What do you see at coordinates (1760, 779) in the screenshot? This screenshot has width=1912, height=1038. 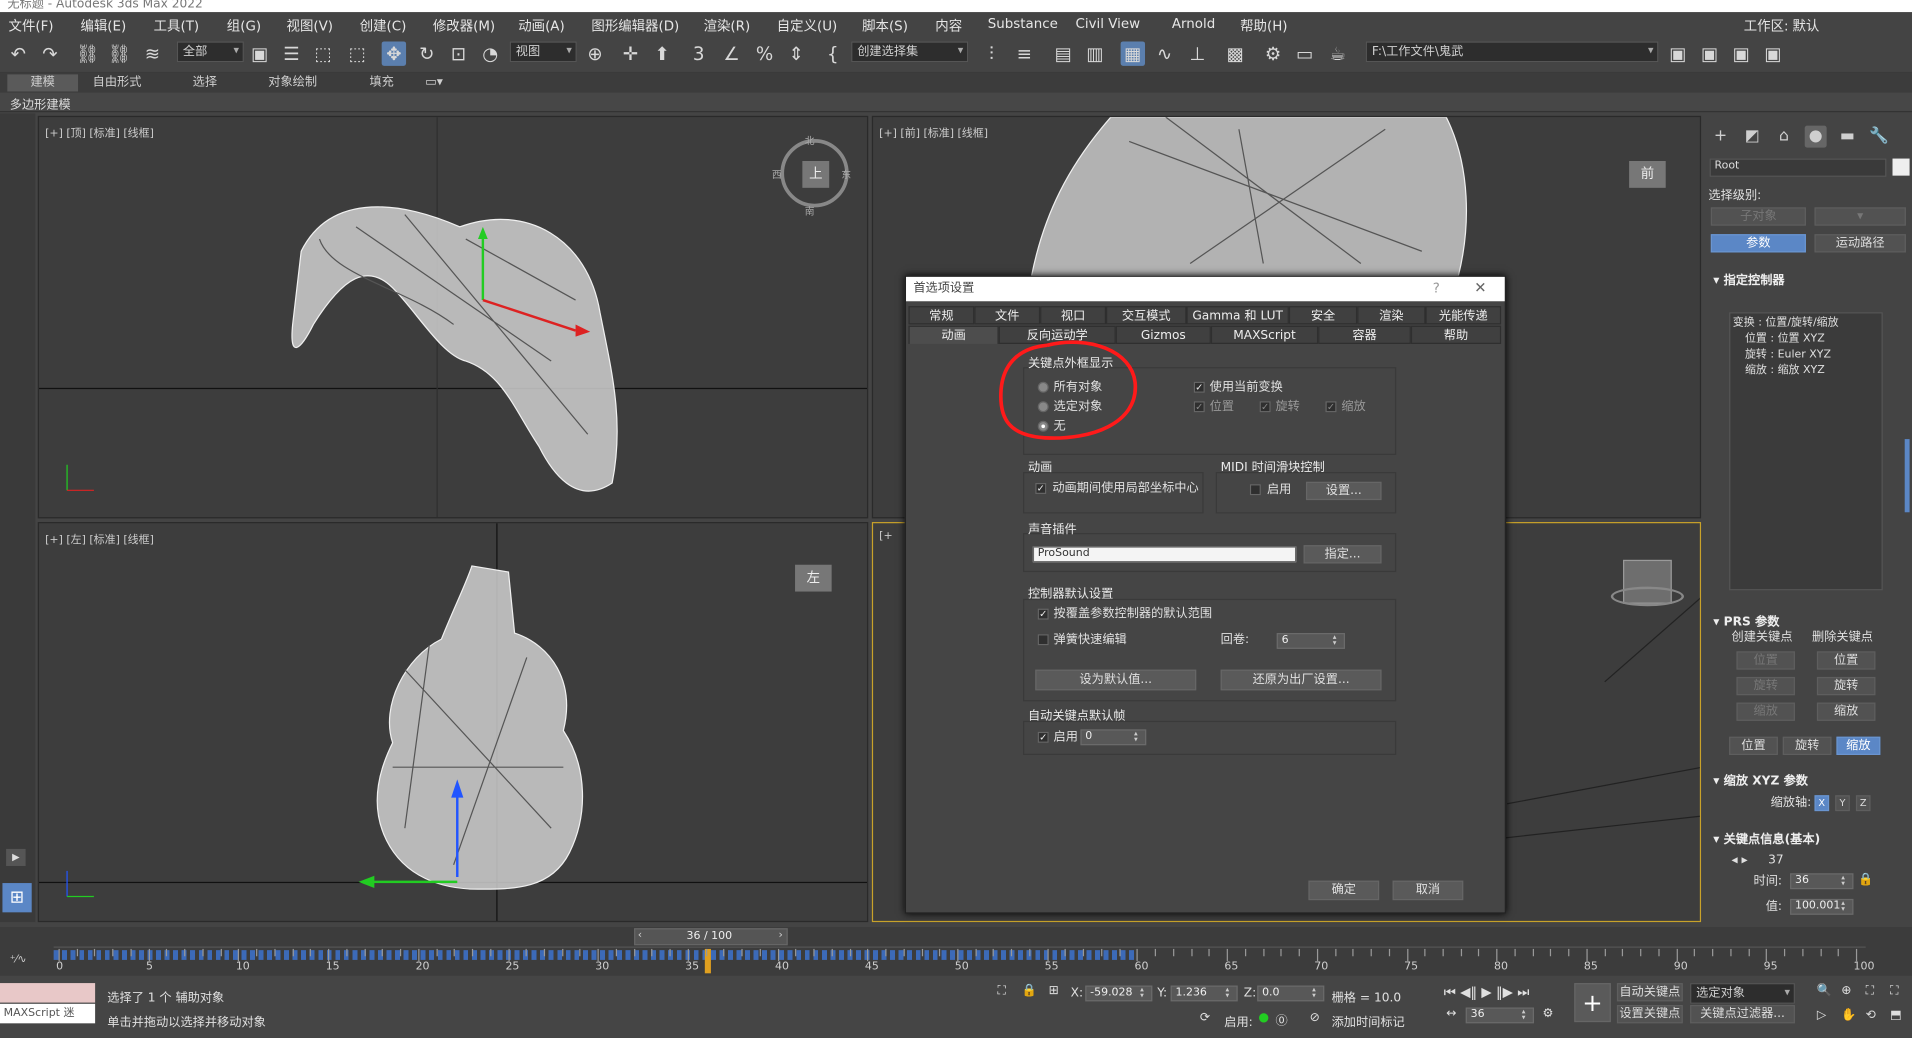 I see `scale-xyz-rollout: ▾ 缩放 XYZ 参数` at bounding box center [1760, 779].